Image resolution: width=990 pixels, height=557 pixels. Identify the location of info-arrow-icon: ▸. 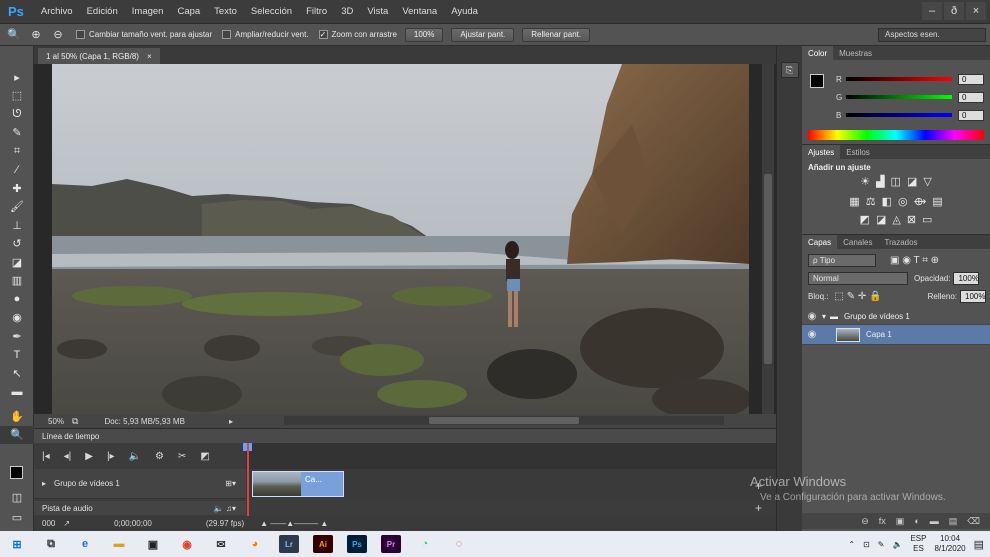
(231, 421).